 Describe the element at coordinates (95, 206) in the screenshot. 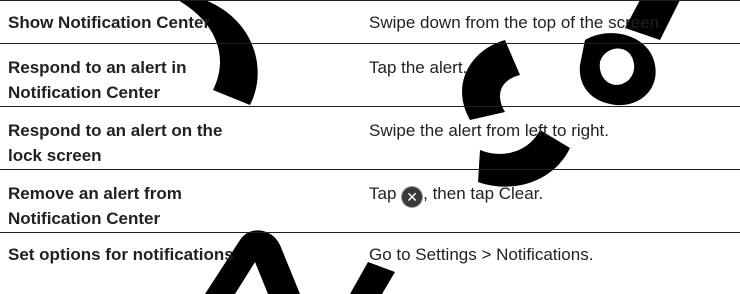

I see `action-cell: Remove an alert from Notification Center` at that location.